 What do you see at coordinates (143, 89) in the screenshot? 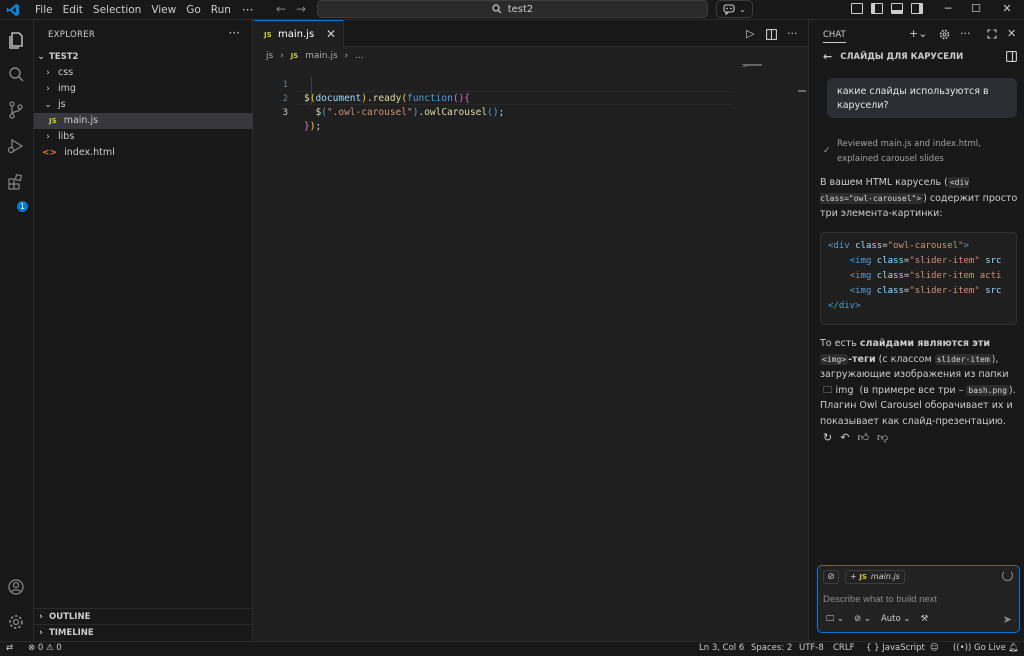
I see `tree-item-img: › img` at bounding box center [143, 89].